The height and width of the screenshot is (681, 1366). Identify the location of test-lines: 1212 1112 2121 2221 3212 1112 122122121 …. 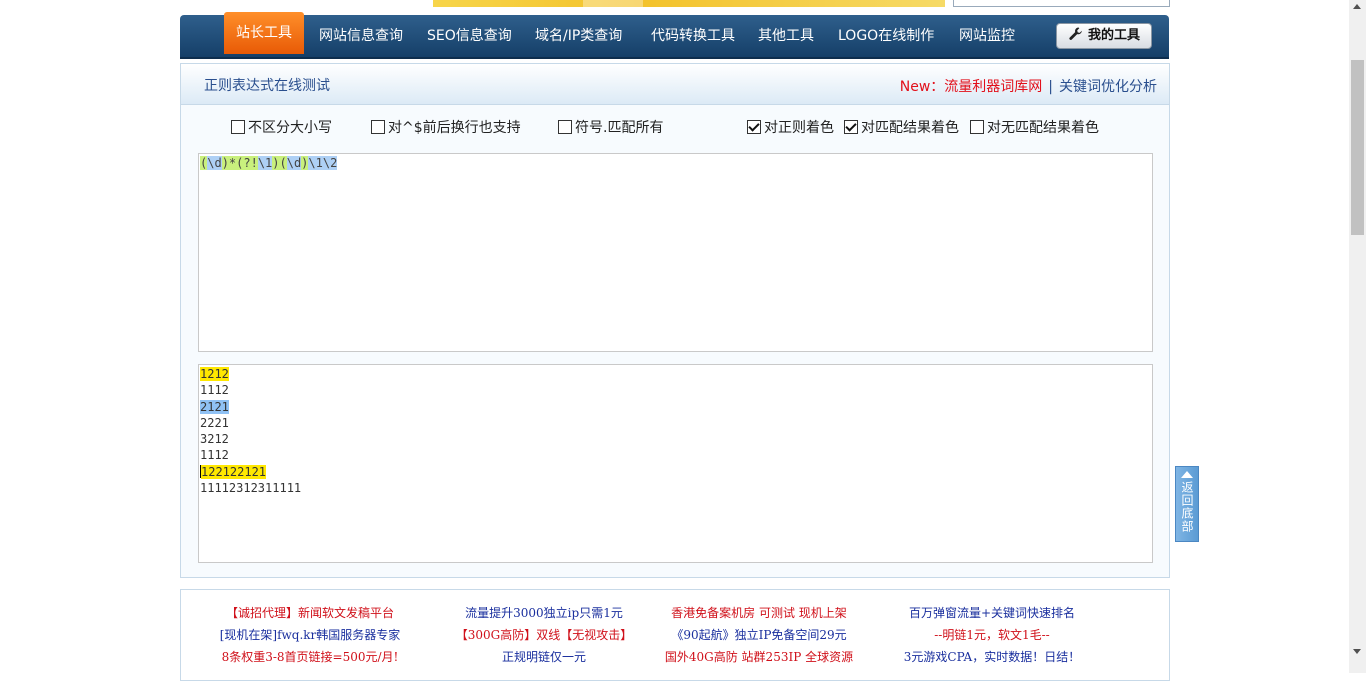
(250, 431).